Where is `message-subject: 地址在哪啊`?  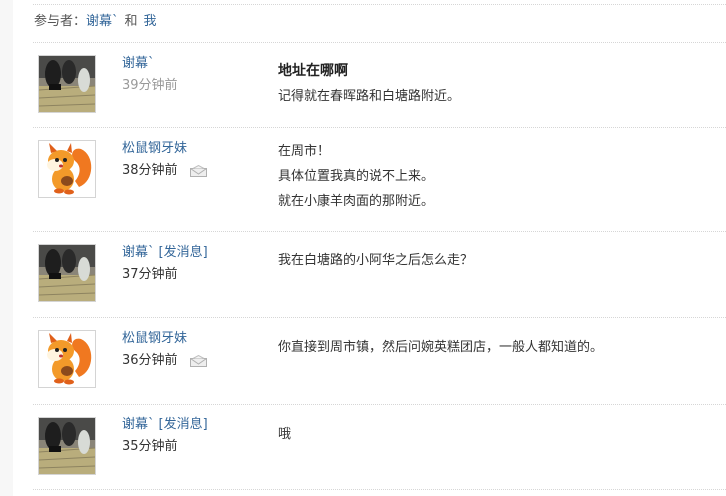
message-subject: 地址在哪啊 is located at coordinates (313, 71).